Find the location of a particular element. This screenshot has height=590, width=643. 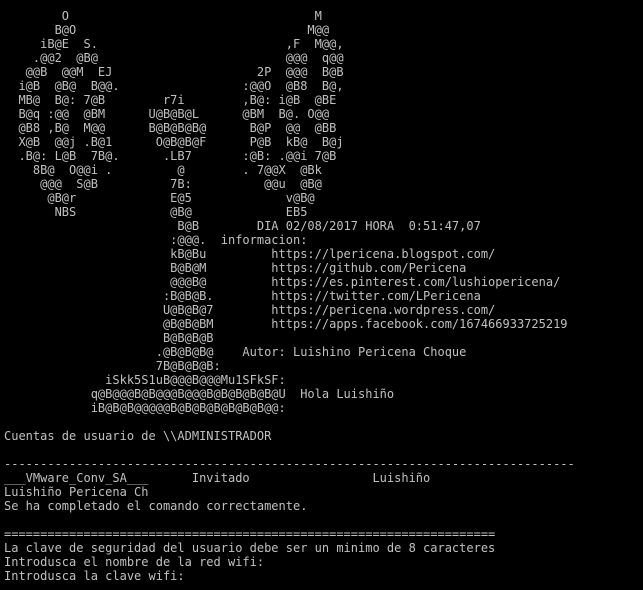

console-line: Luishiño Pericena Ch is located at coordinates (76, 492).